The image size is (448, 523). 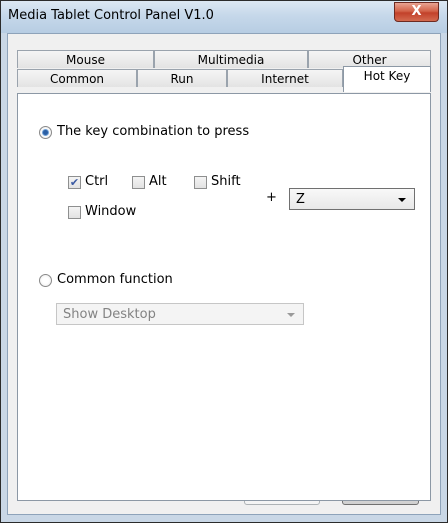 I want to click on tab-mouse: Mouse, so click(x=85, y=59).